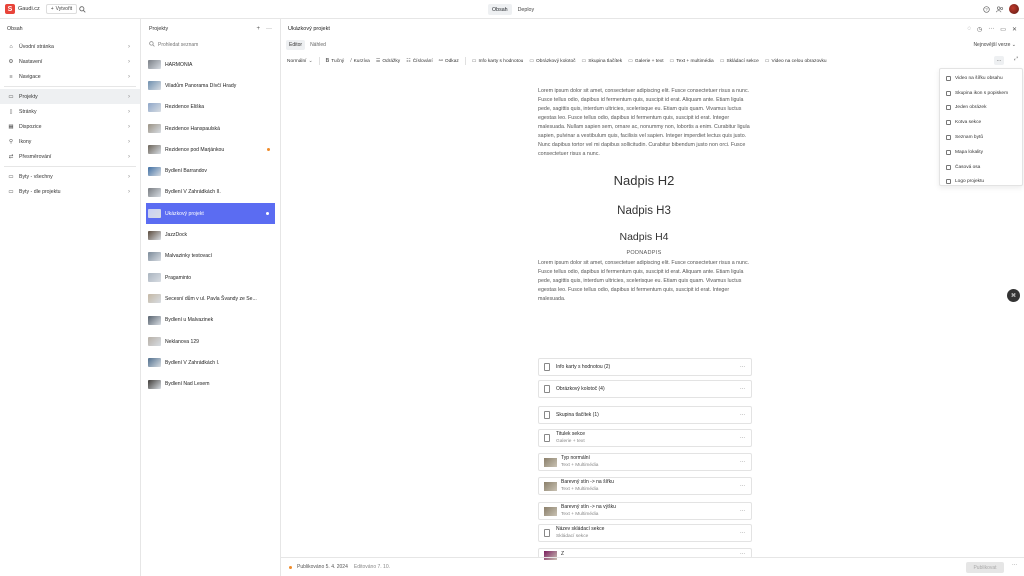 Image resolution: width=1024 pixels, height=576 pixels. What do you see at coordinates (70, 76) in the screenshot?
I see `sidebar-item-navigace: ≡ Navigace ›` at bounding box center [70, 76].